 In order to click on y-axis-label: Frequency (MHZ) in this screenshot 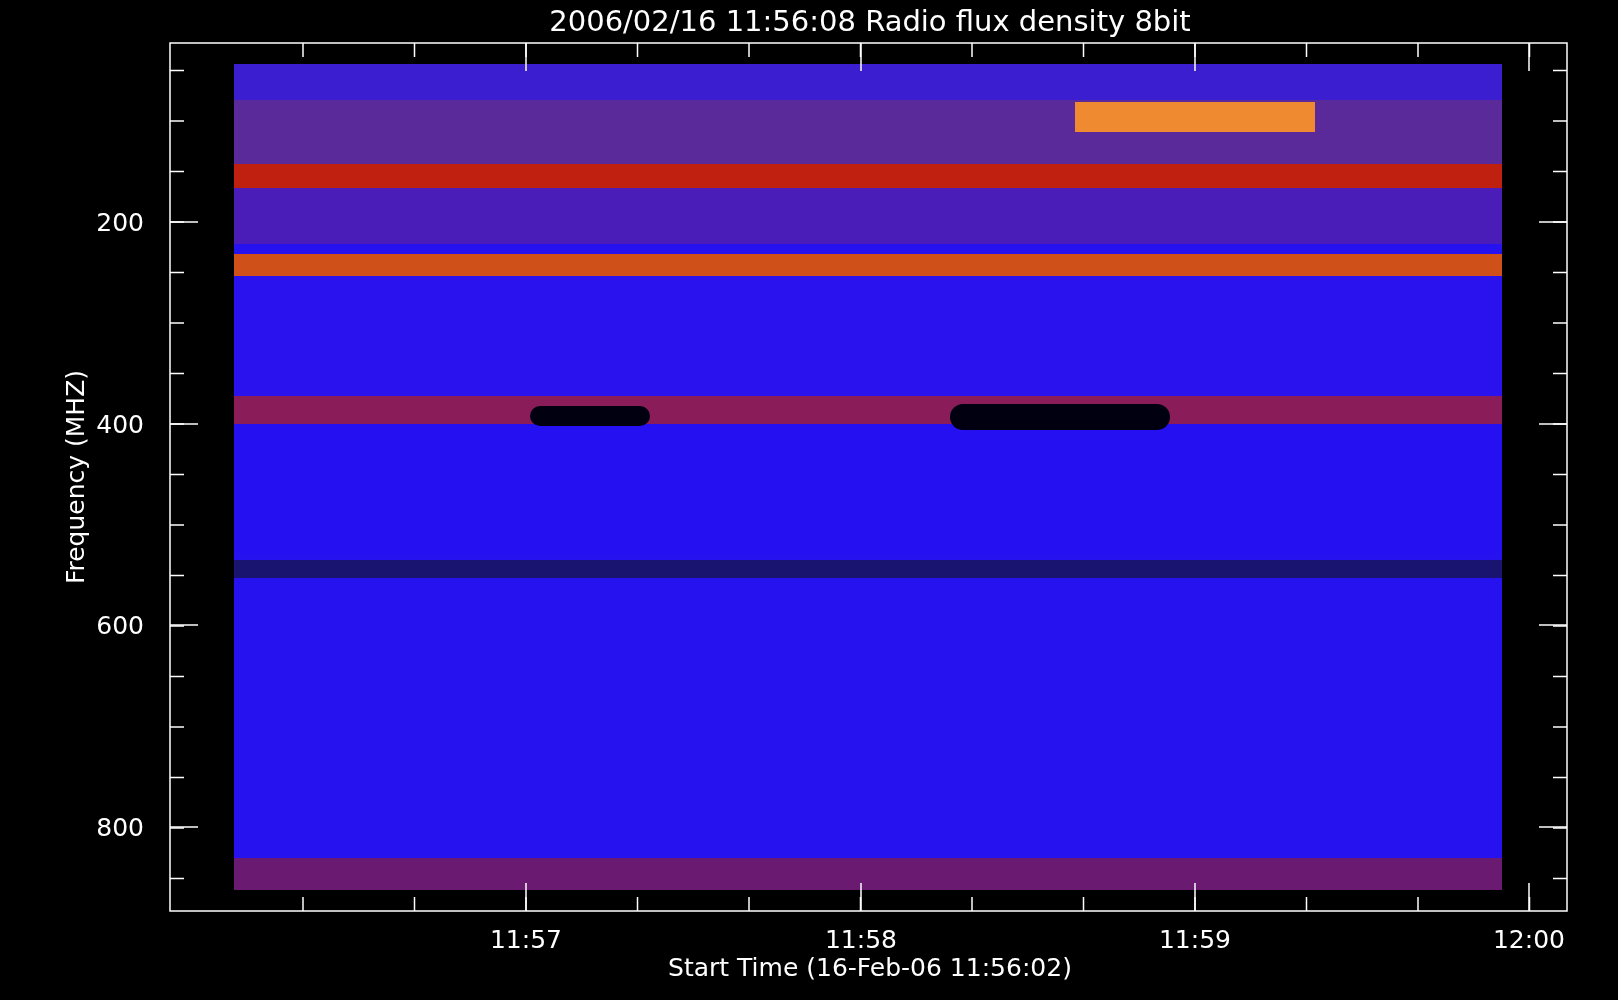, I will do `click(75, 477)`.